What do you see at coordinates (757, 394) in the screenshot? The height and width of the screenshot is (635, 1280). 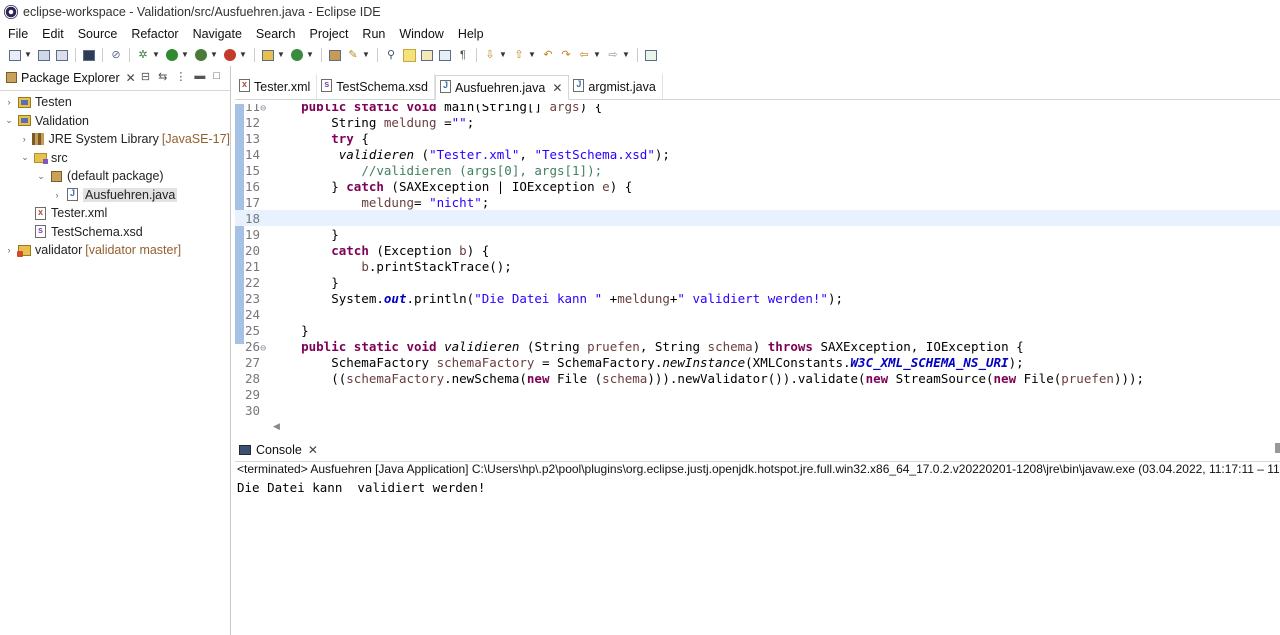 I see `code-line: 29` at bounding box center [757, 394].